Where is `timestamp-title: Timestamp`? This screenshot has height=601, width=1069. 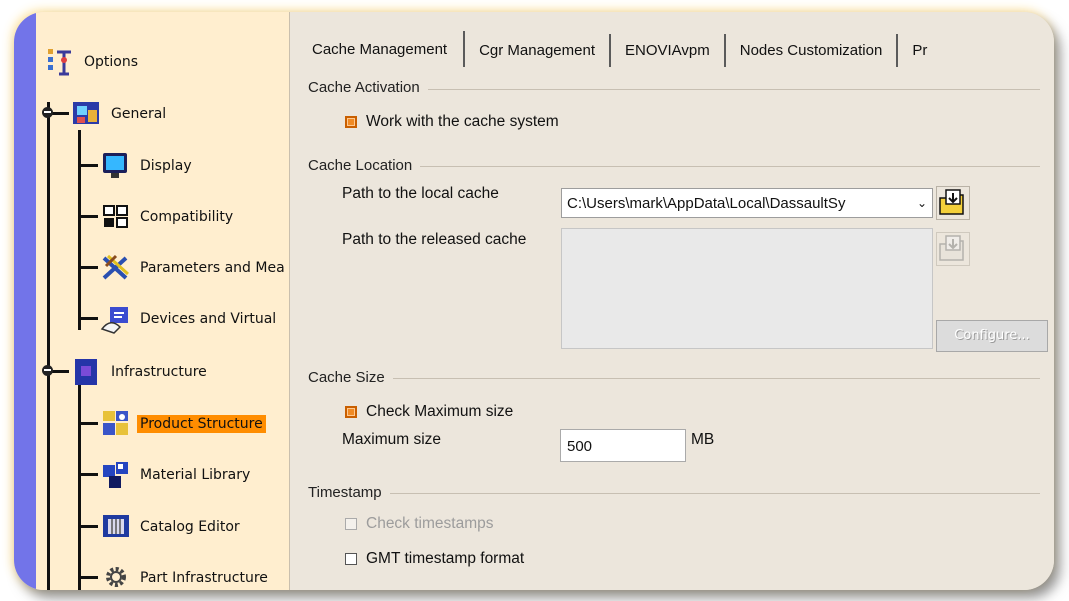 timestamp-title: Timestamp is located at coordinates (349, 492).